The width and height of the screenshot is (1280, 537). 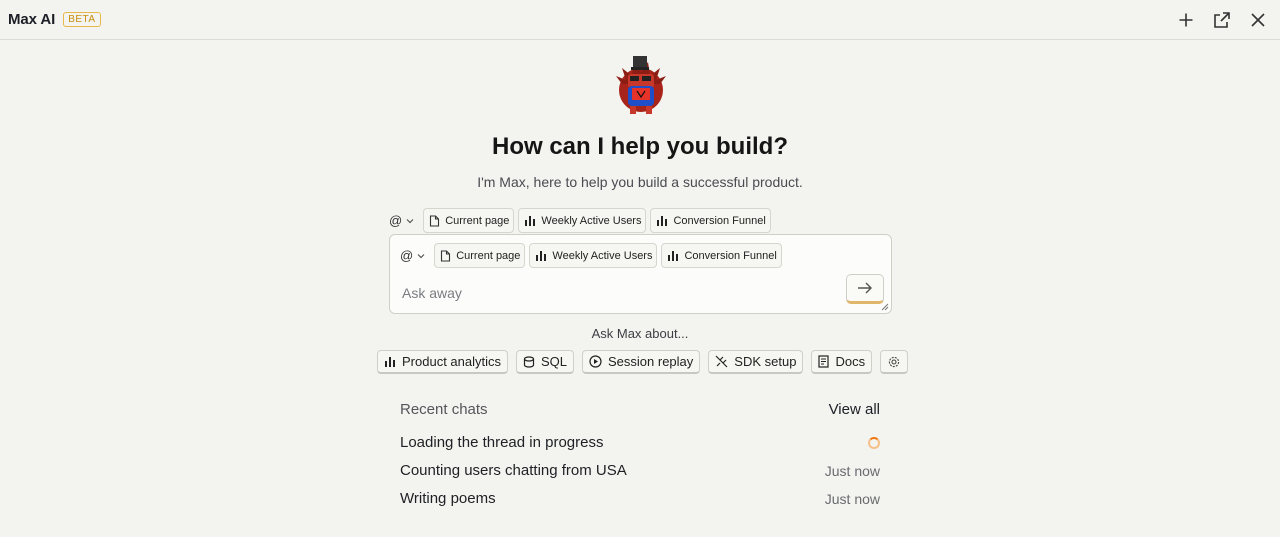 I want to click on ask-input, so click(x=612, y=293).